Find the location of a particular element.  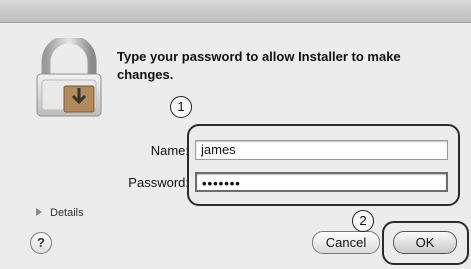

help-button: ? is located at coordinates (41, 243).